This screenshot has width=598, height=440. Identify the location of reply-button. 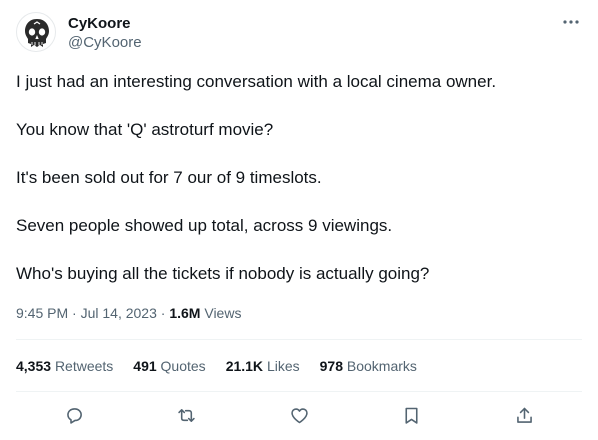
(74, 415).